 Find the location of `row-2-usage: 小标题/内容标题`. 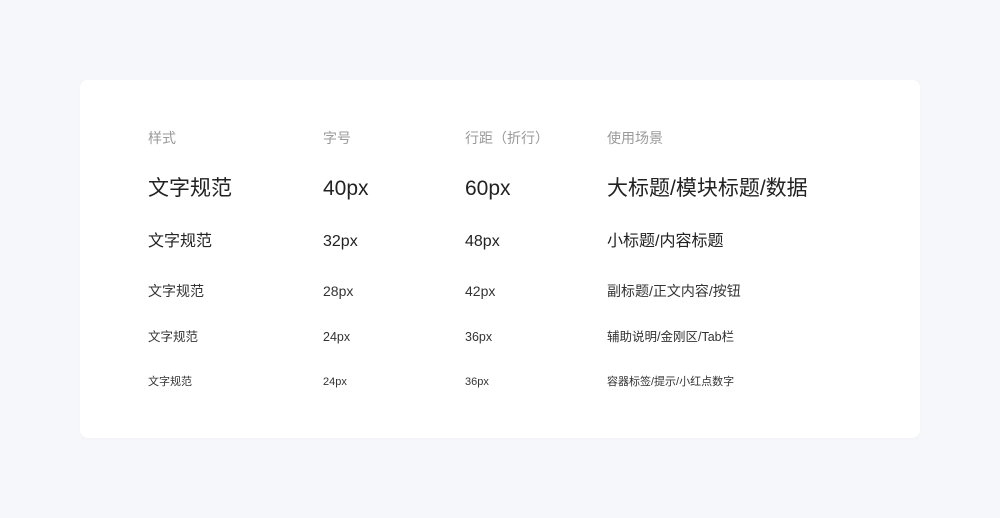

row-2-usage: 小标题/内容标题 is located at coordinates (665, 241).